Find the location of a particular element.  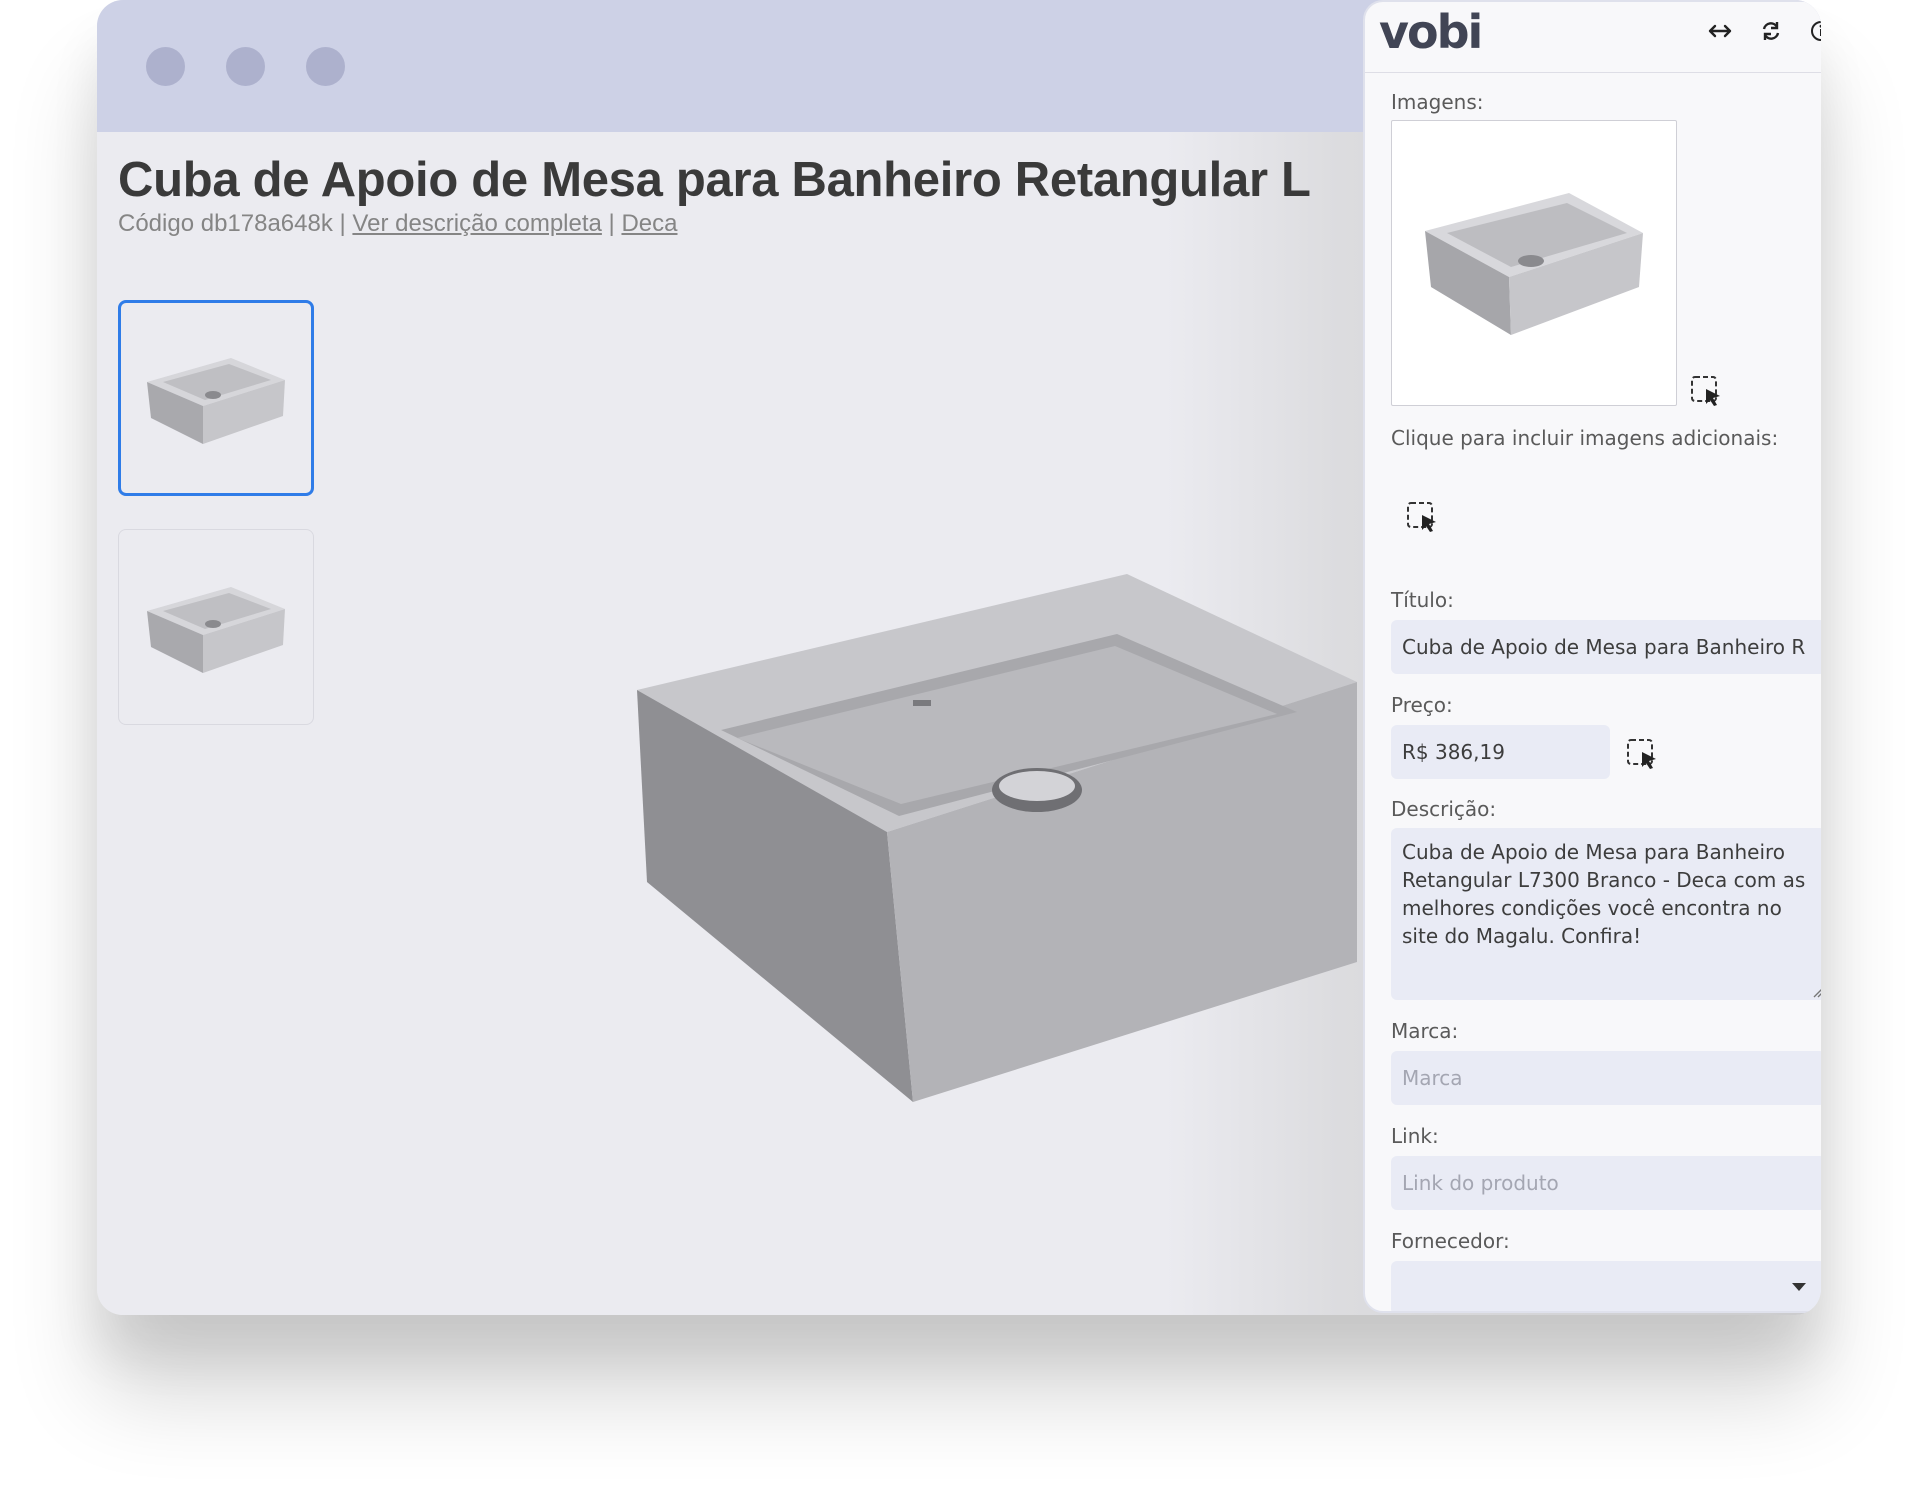

add-image-select-icon is located at coordinates (1422, 517).